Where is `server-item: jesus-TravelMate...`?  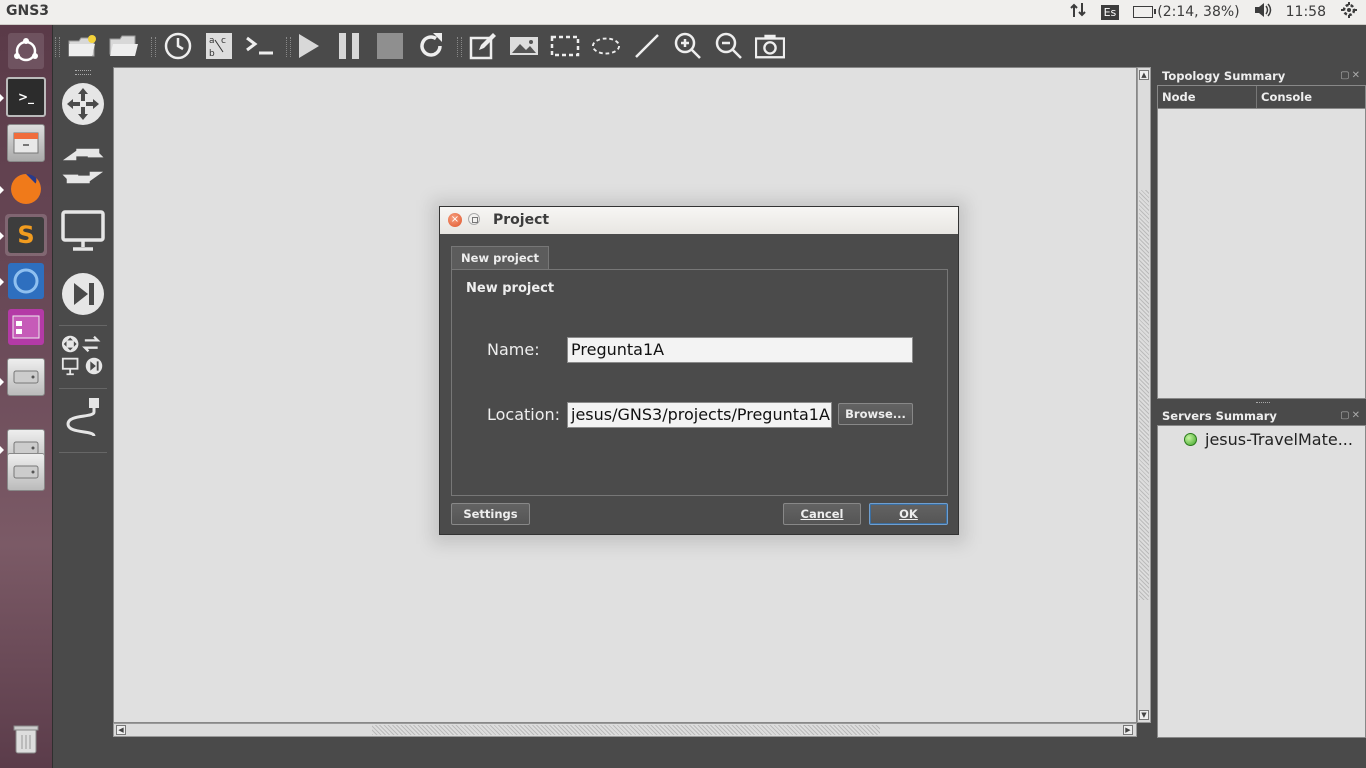
server-item: jesus-TravelMate... is located at coordinates (1261, 437).